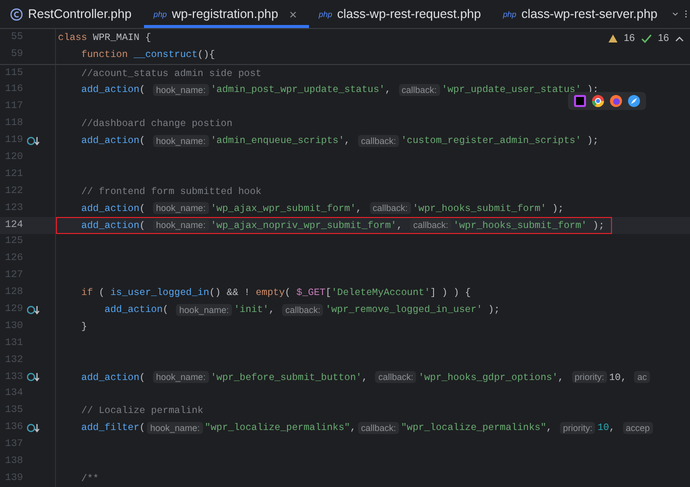  What do you see at coordinates (251, 309) in the screenshot?
I see `code-token: 'init'` at bounding box center [251, 309].